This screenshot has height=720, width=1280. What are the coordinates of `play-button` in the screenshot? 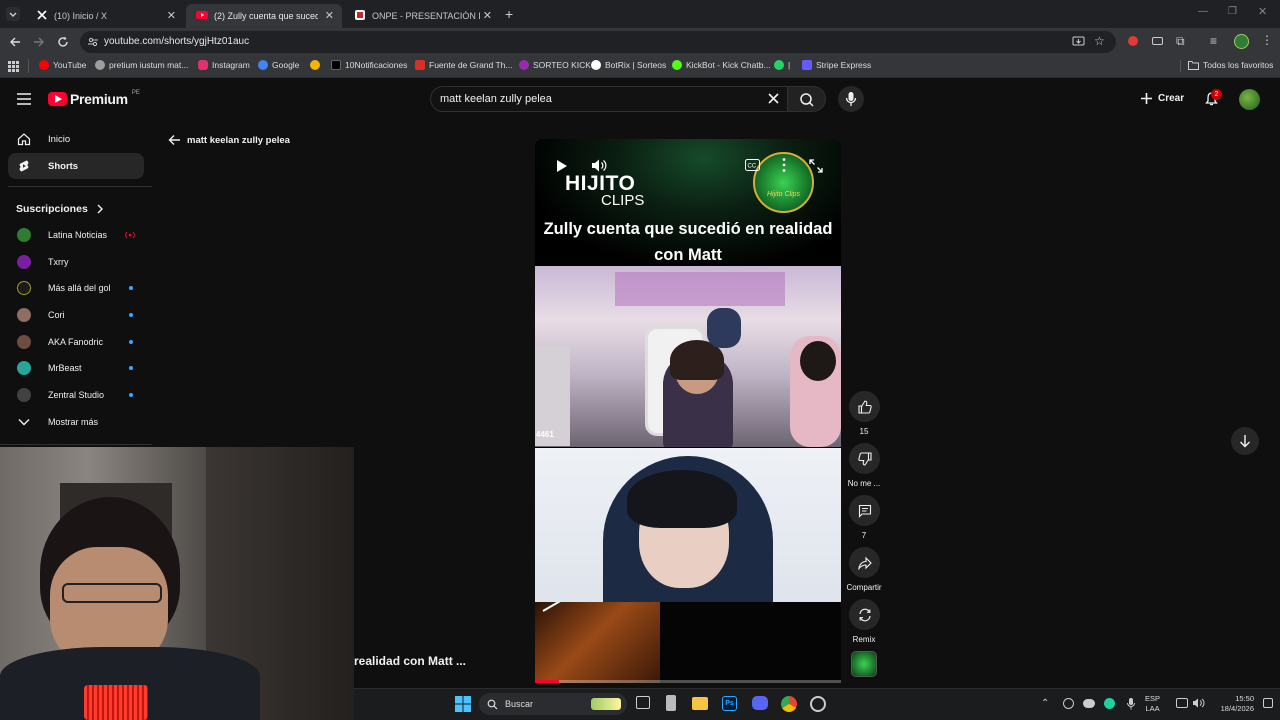 It's located at (562, 166).